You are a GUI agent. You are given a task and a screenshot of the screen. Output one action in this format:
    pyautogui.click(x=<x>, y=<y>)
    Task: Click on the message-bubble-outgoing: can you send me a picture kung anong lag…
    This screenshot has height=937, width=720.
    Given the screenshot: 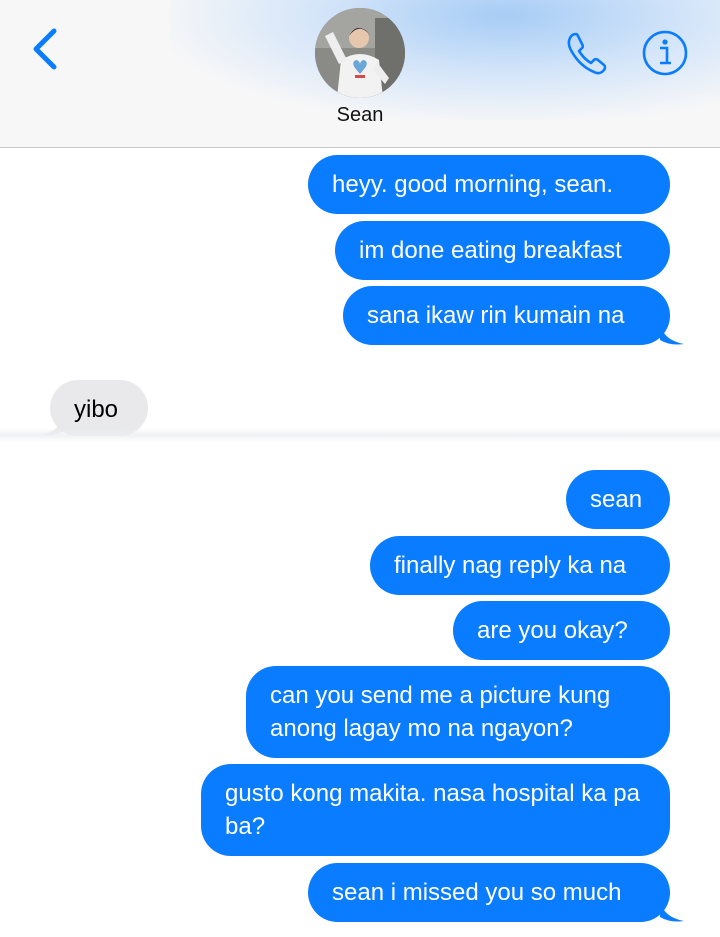 What is the action you would take?
    pyautogui.click(x=458, y=712)
    